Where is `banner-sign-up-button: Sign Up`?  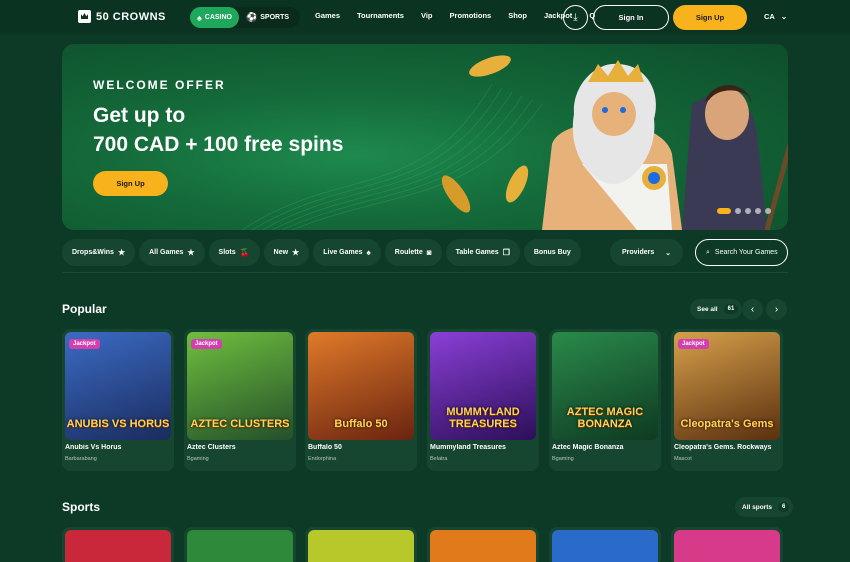
banner-sign-up-button: Sign Up is located at coordinates (130, 183).